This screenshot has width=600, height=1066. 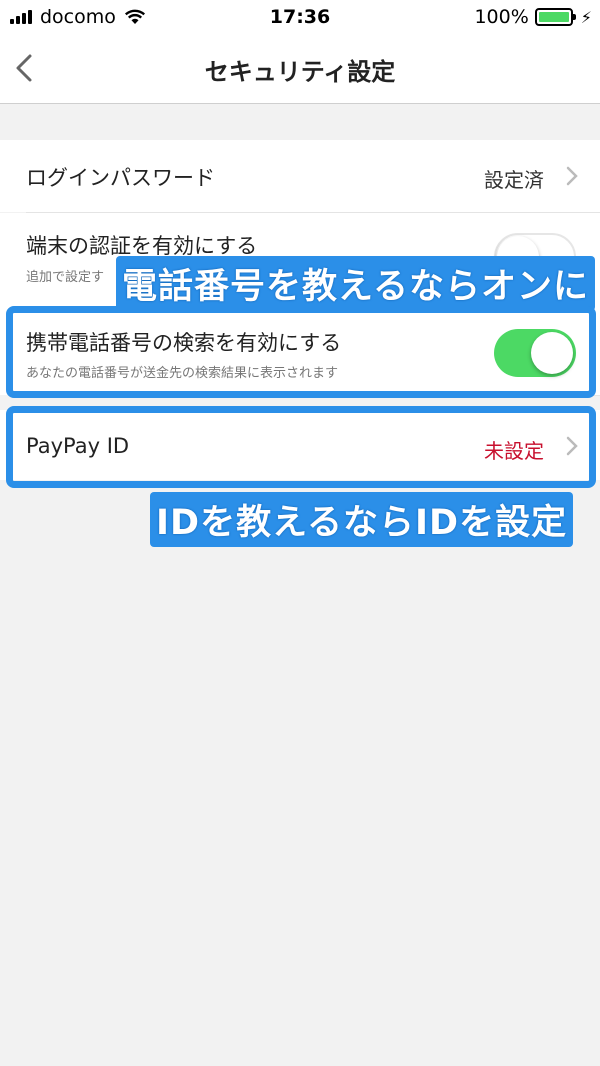 What do you see at coordinates (501, 17) in the screenshot?
I see `battery-percent: 100%` at bounding box center [501, 17].